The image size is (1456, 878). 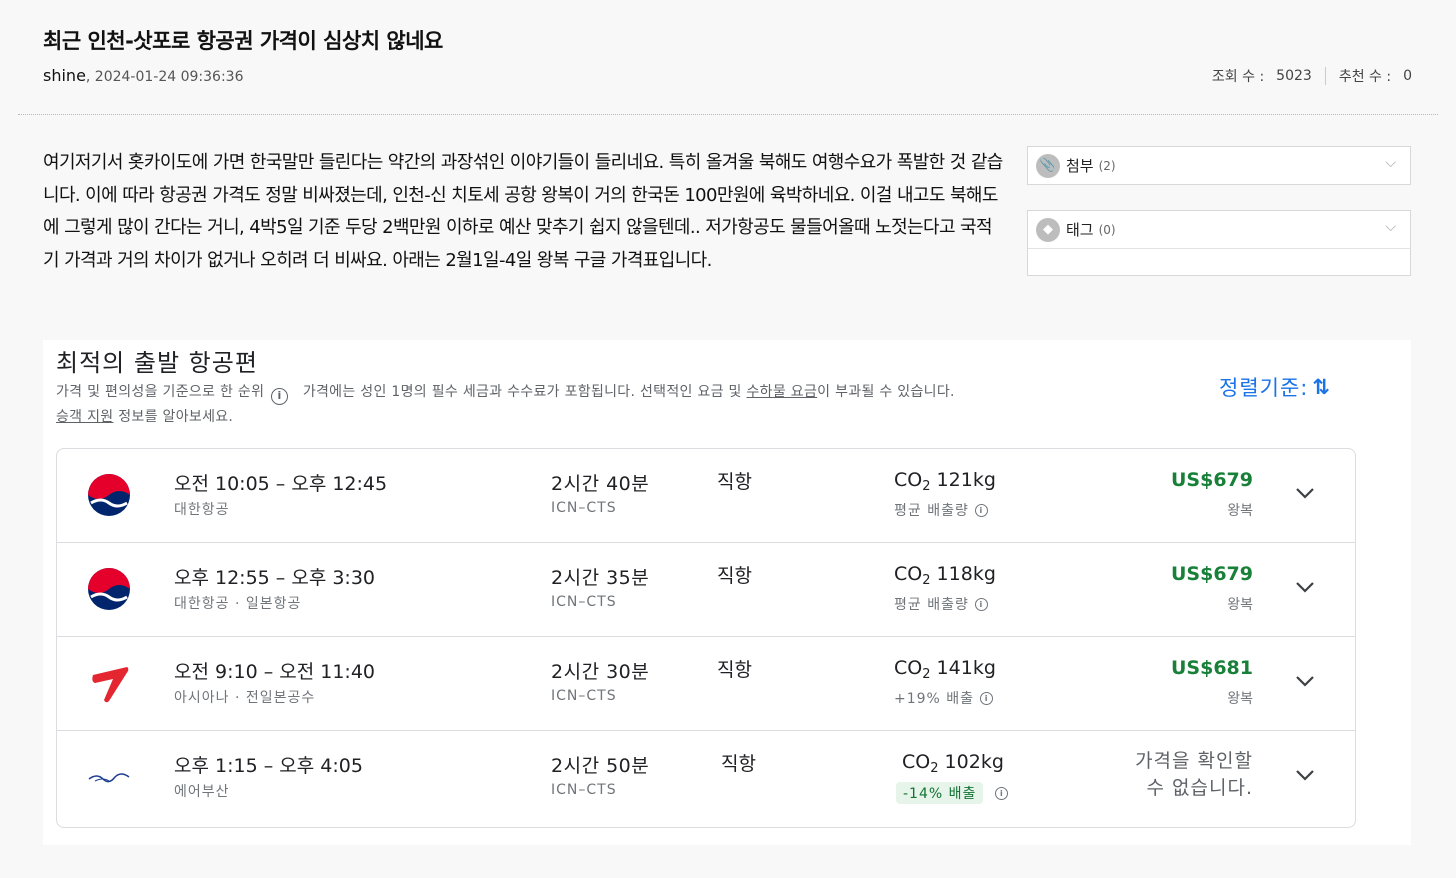 I want to click on airline-name: 대한항공, so click(x=202, y=510).